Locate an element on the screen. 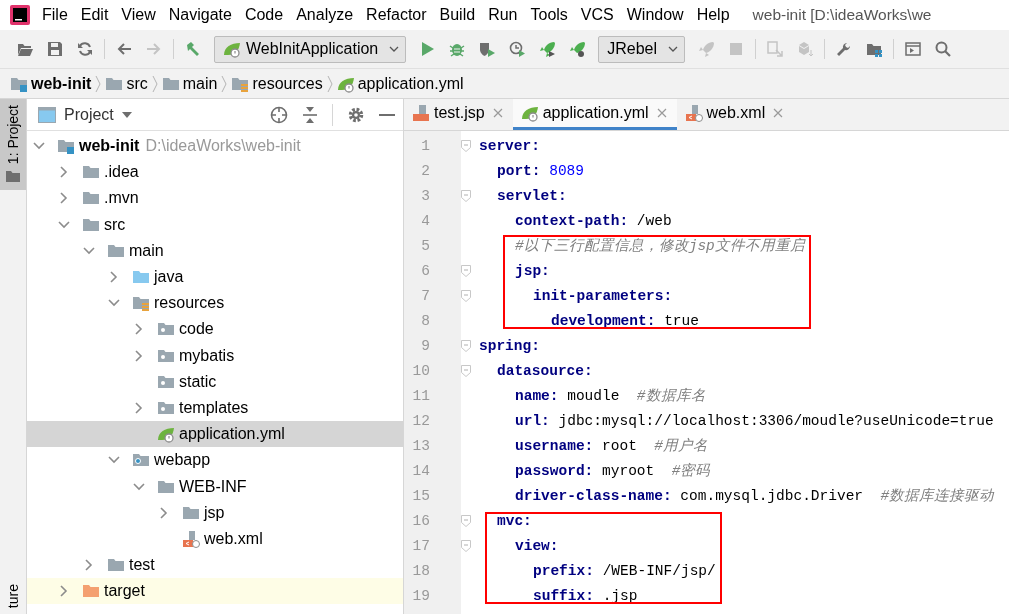 Image resolution: width=1009 pixels, height=614 pixels. rocket-bug-icon is located at coordinates (577, 49).